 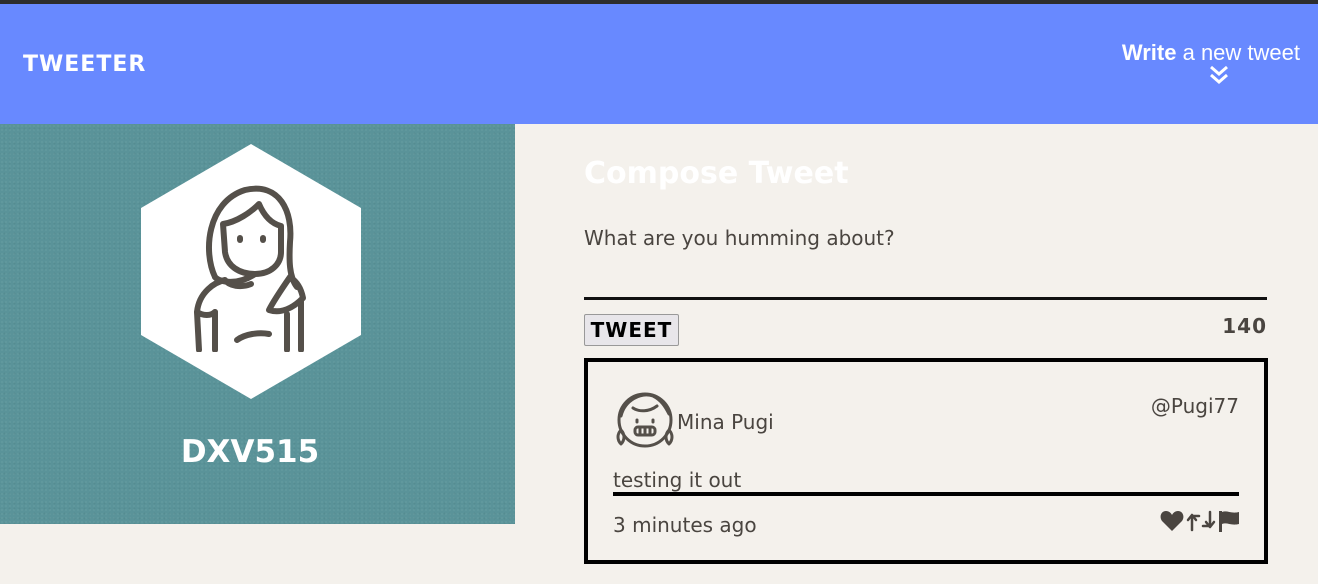 I want to click on write-tweet-toggle: Write a new tweet, so click(x=1210, y=62).